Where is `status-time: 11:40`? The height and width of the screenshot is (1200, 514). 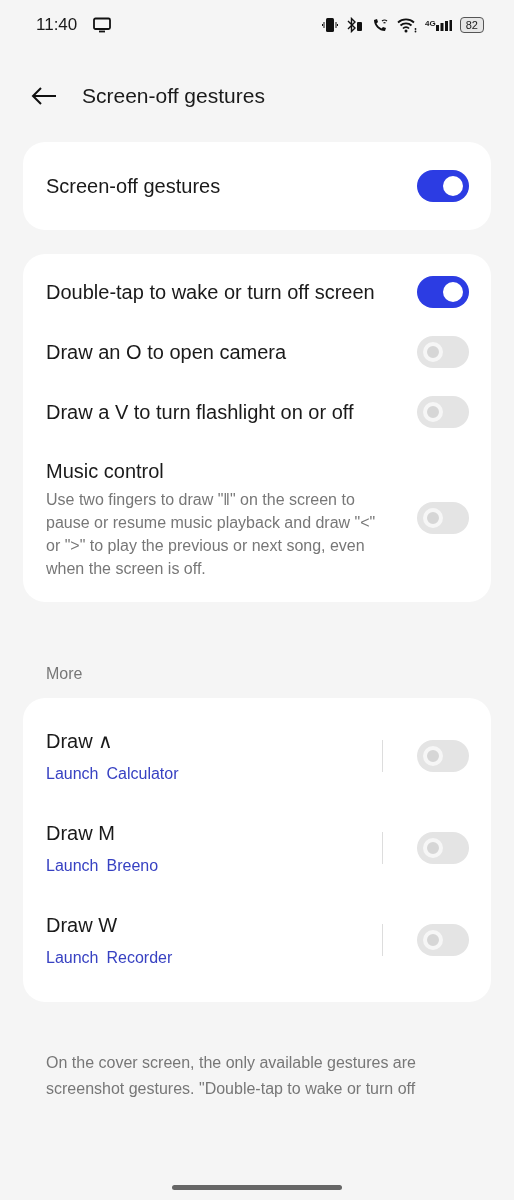
status-time: 11:40 is located at coordinates (57, 25).